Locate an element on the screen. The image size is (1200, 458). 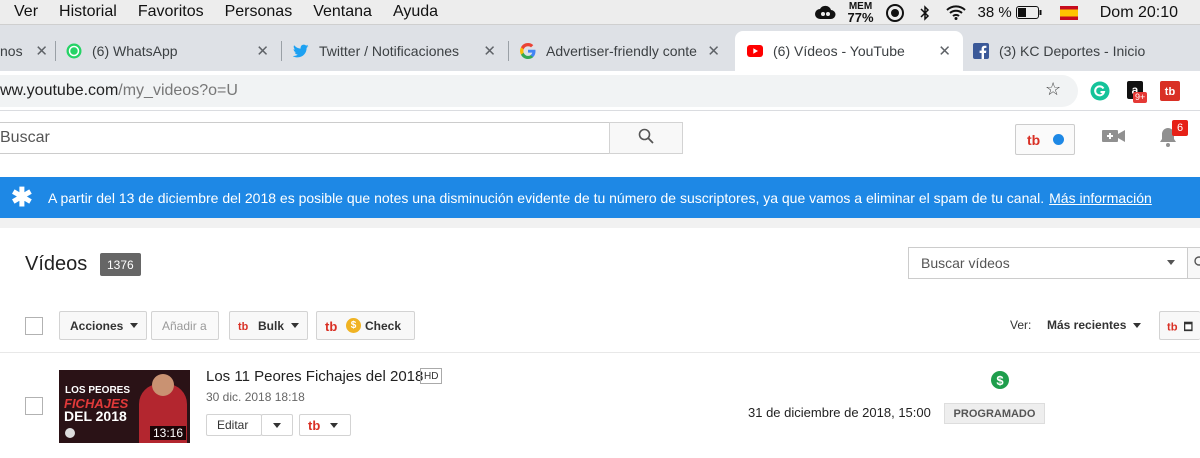
create-video-icon is located at coordinates (1114, 138).